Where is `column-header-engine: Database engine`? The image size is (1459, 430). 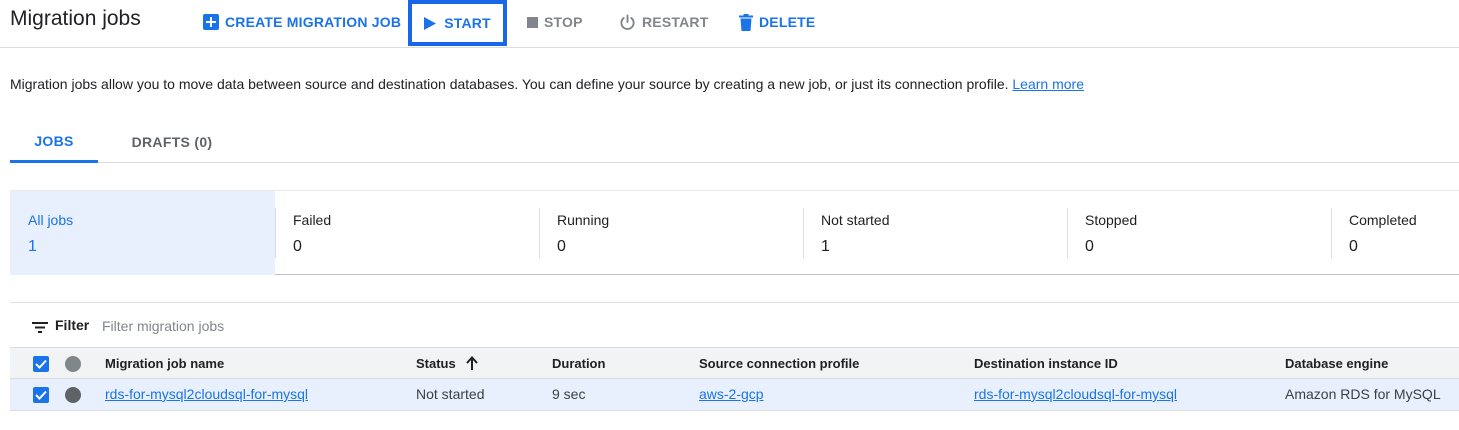 column-header-engine: Database engine is located at coordinates (1336, 363).